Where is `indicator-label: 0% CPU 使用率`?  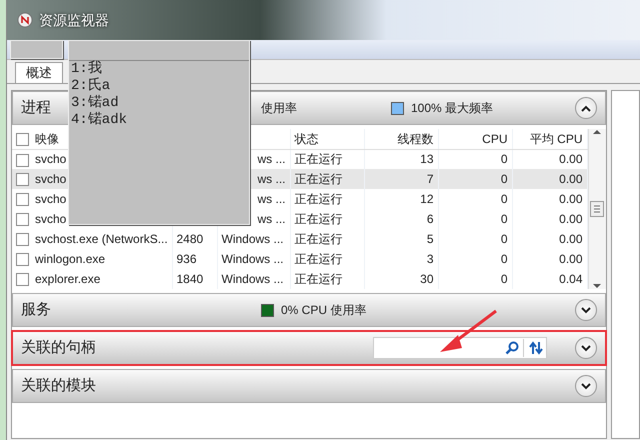
indicator-label: 0% CPU 使用率 is located at coordinates (323, 310).